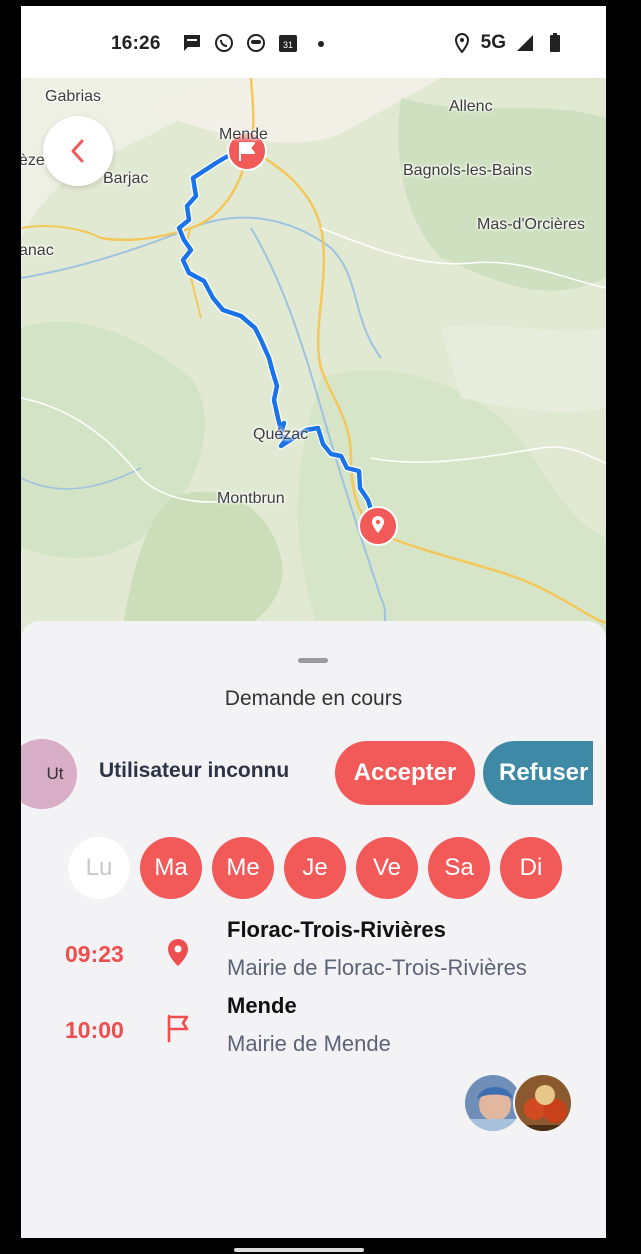 This screenshot has width=641, height=1254. Describe the element at coordinates (459, 868) in the screenshot. I see `day-sa: Sa` at that location.